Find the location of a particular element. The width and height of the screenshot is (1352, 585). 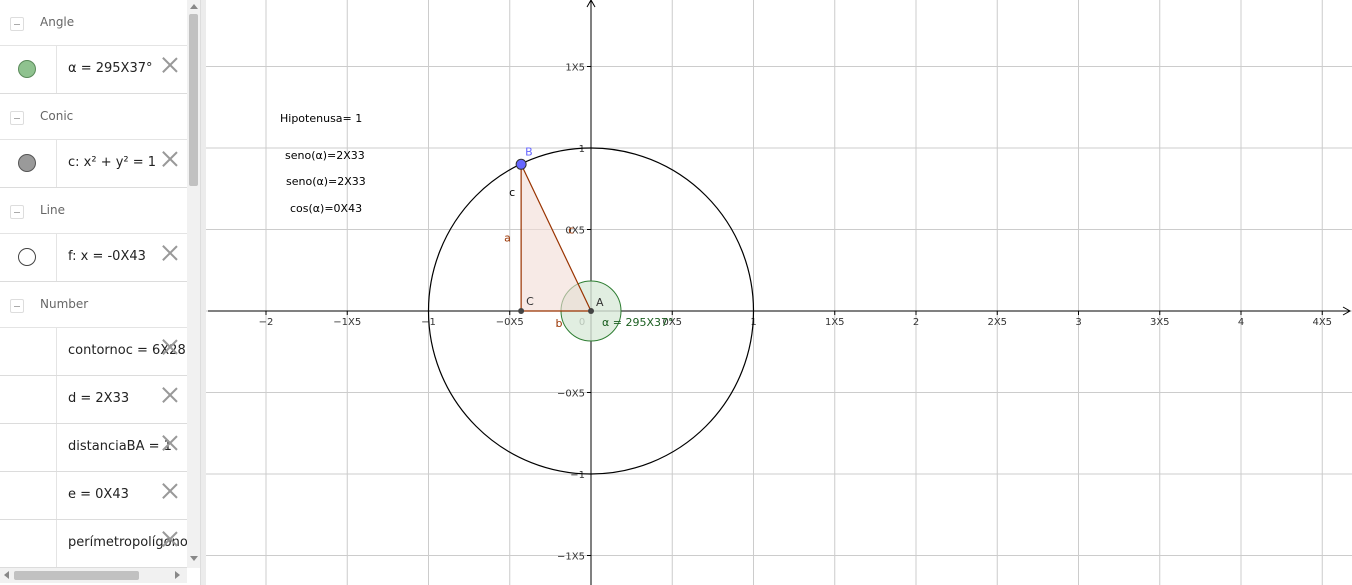

group-header-angle: Angle is located at coordinates (93, 23).